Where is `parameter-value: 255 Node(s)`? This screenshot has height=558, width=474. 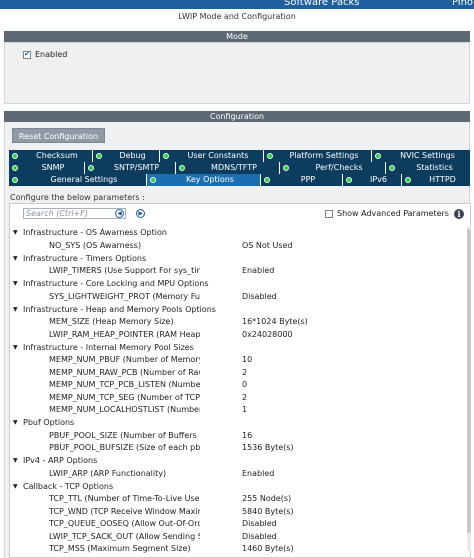
parameter-value: 255 Node(s) is located at coordinates (245, 498).